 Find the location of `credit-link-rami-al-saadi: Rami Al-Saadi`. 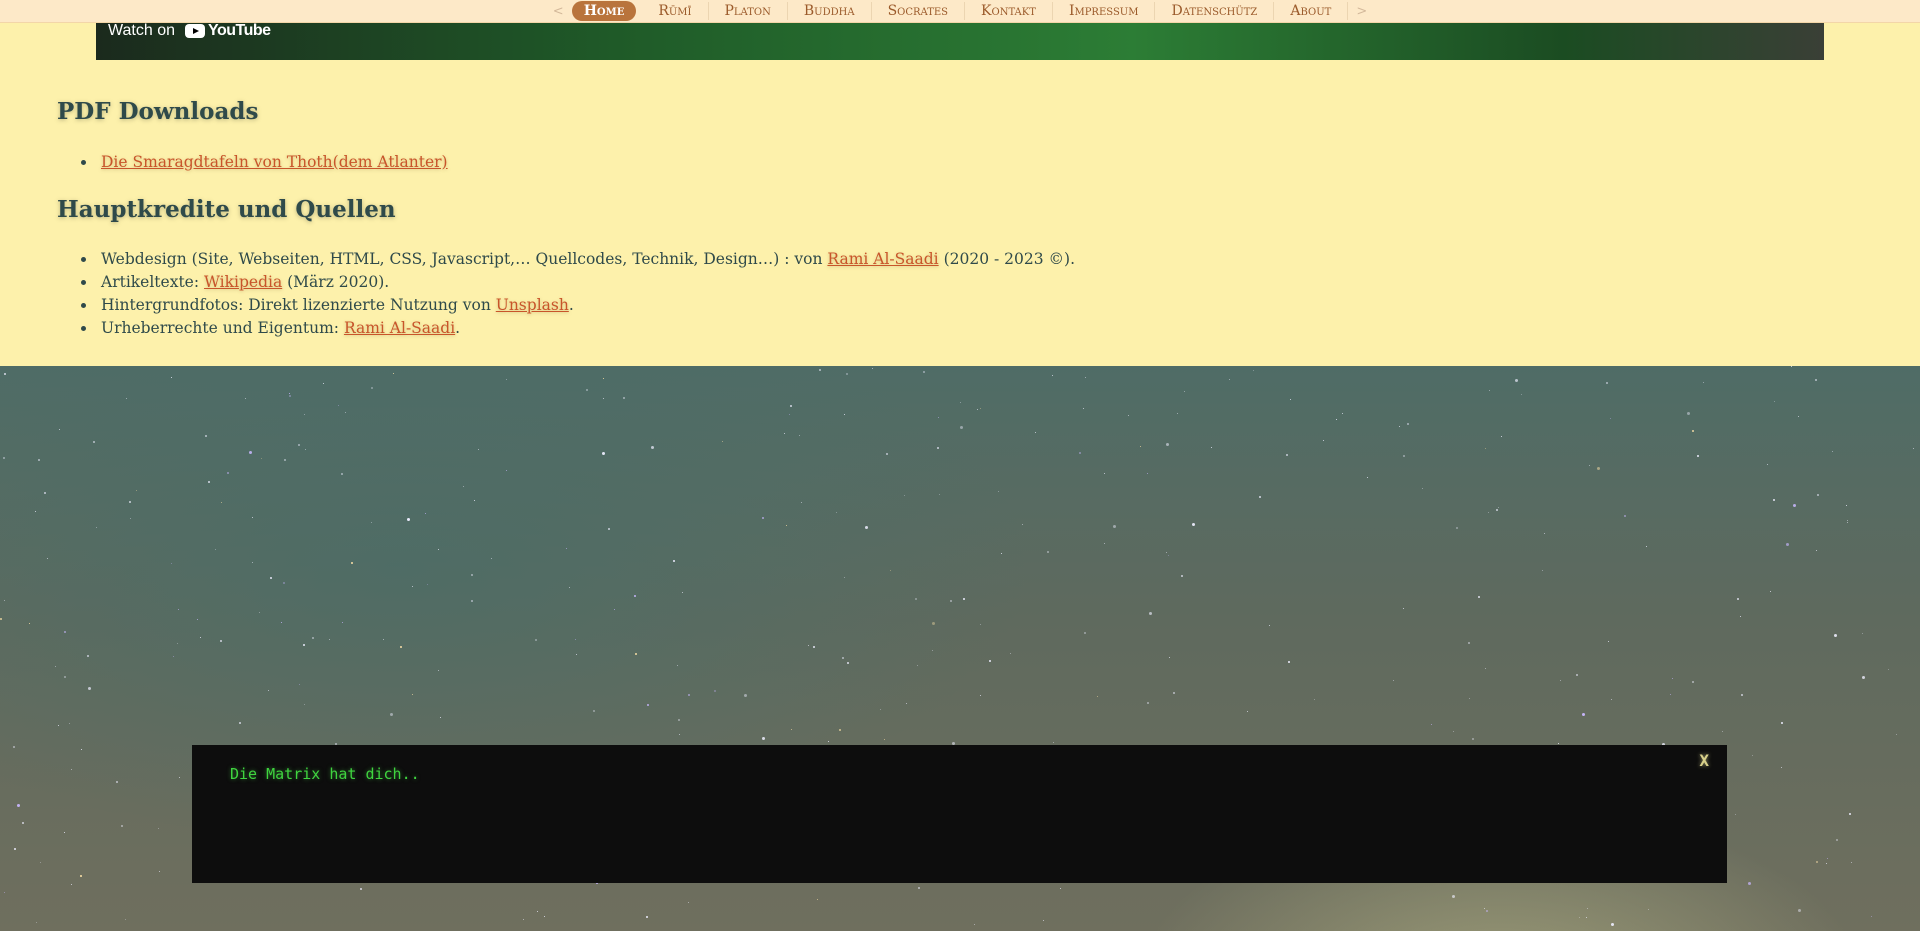

credit-link-rami-al-saadi: Rami Al-Saadi is located at coordinates (882, 259).